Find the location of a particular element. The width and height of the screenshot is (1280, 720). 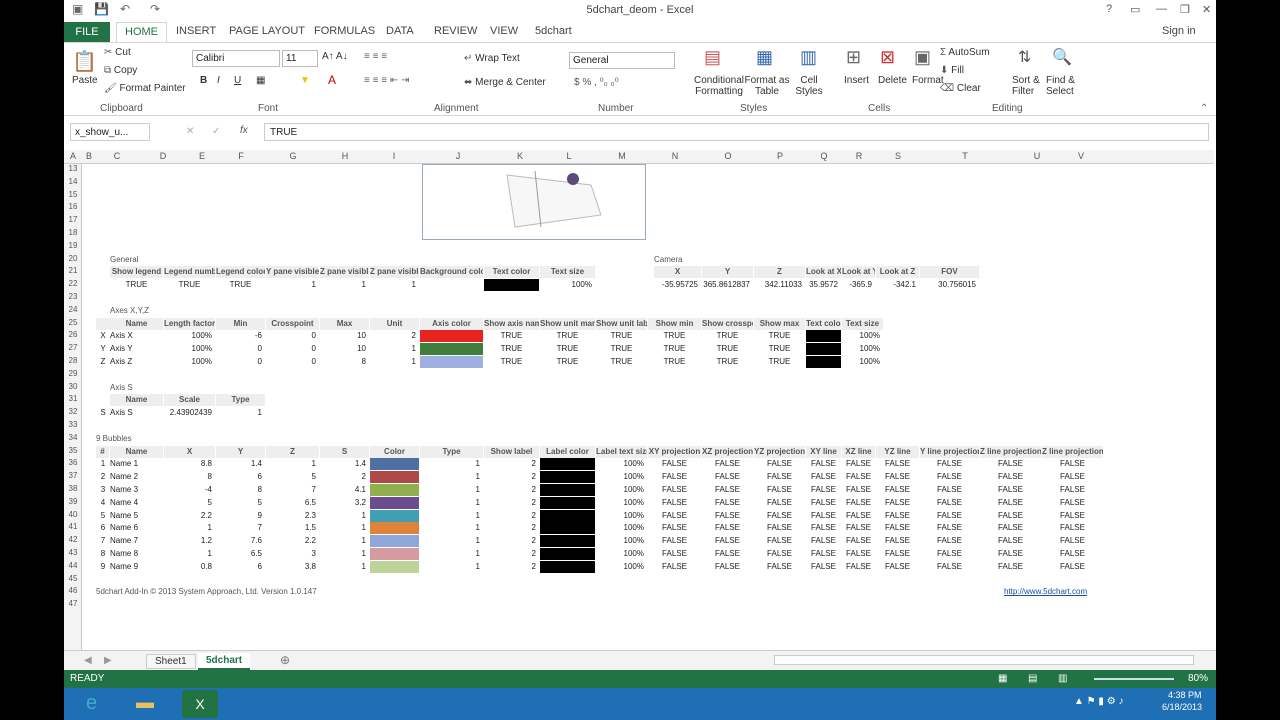

help-icon: ? is located at coordinates (1109, 9).